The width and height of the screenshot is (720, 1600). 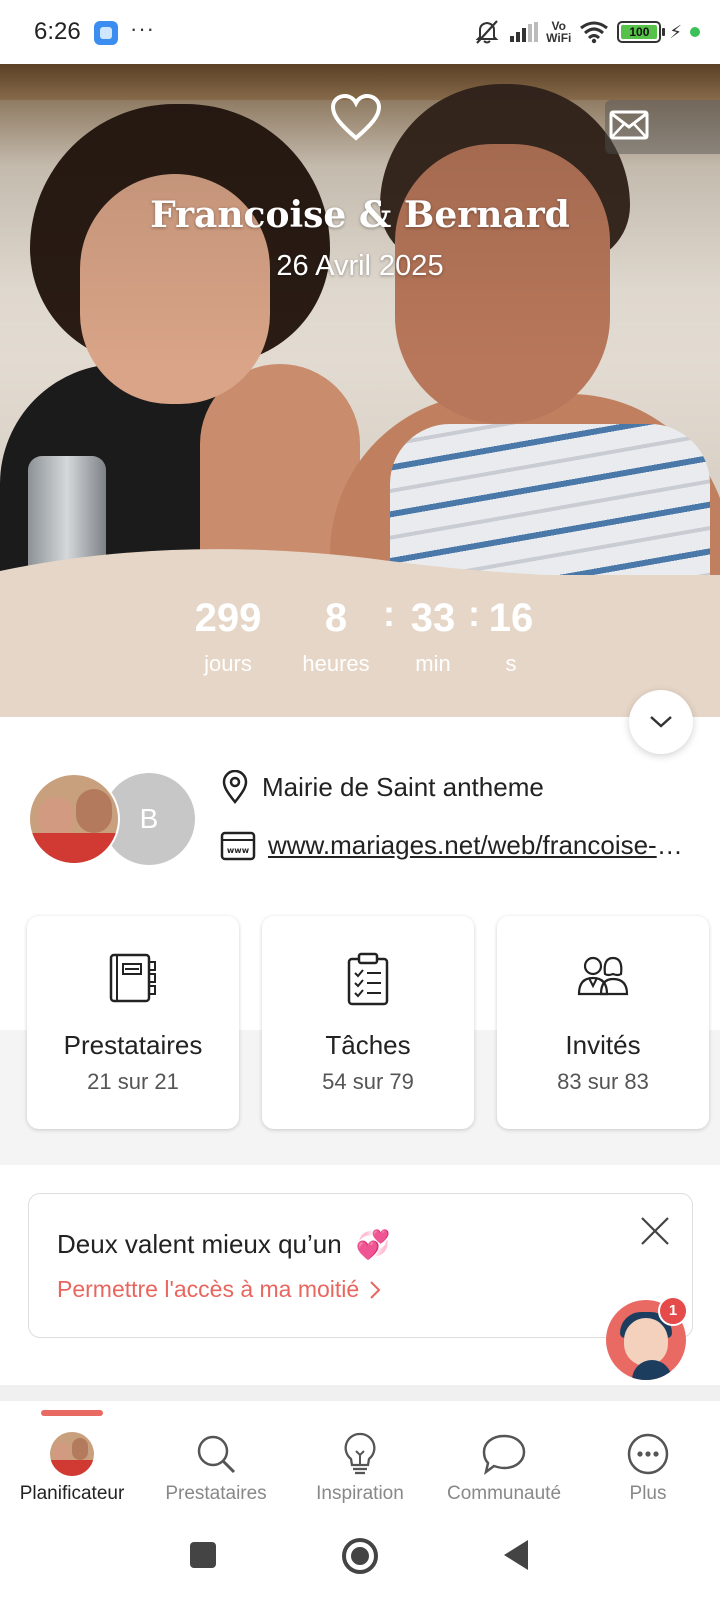 I want to click on nav-inspiration: Inspiration, so click(x=360, y=1468).